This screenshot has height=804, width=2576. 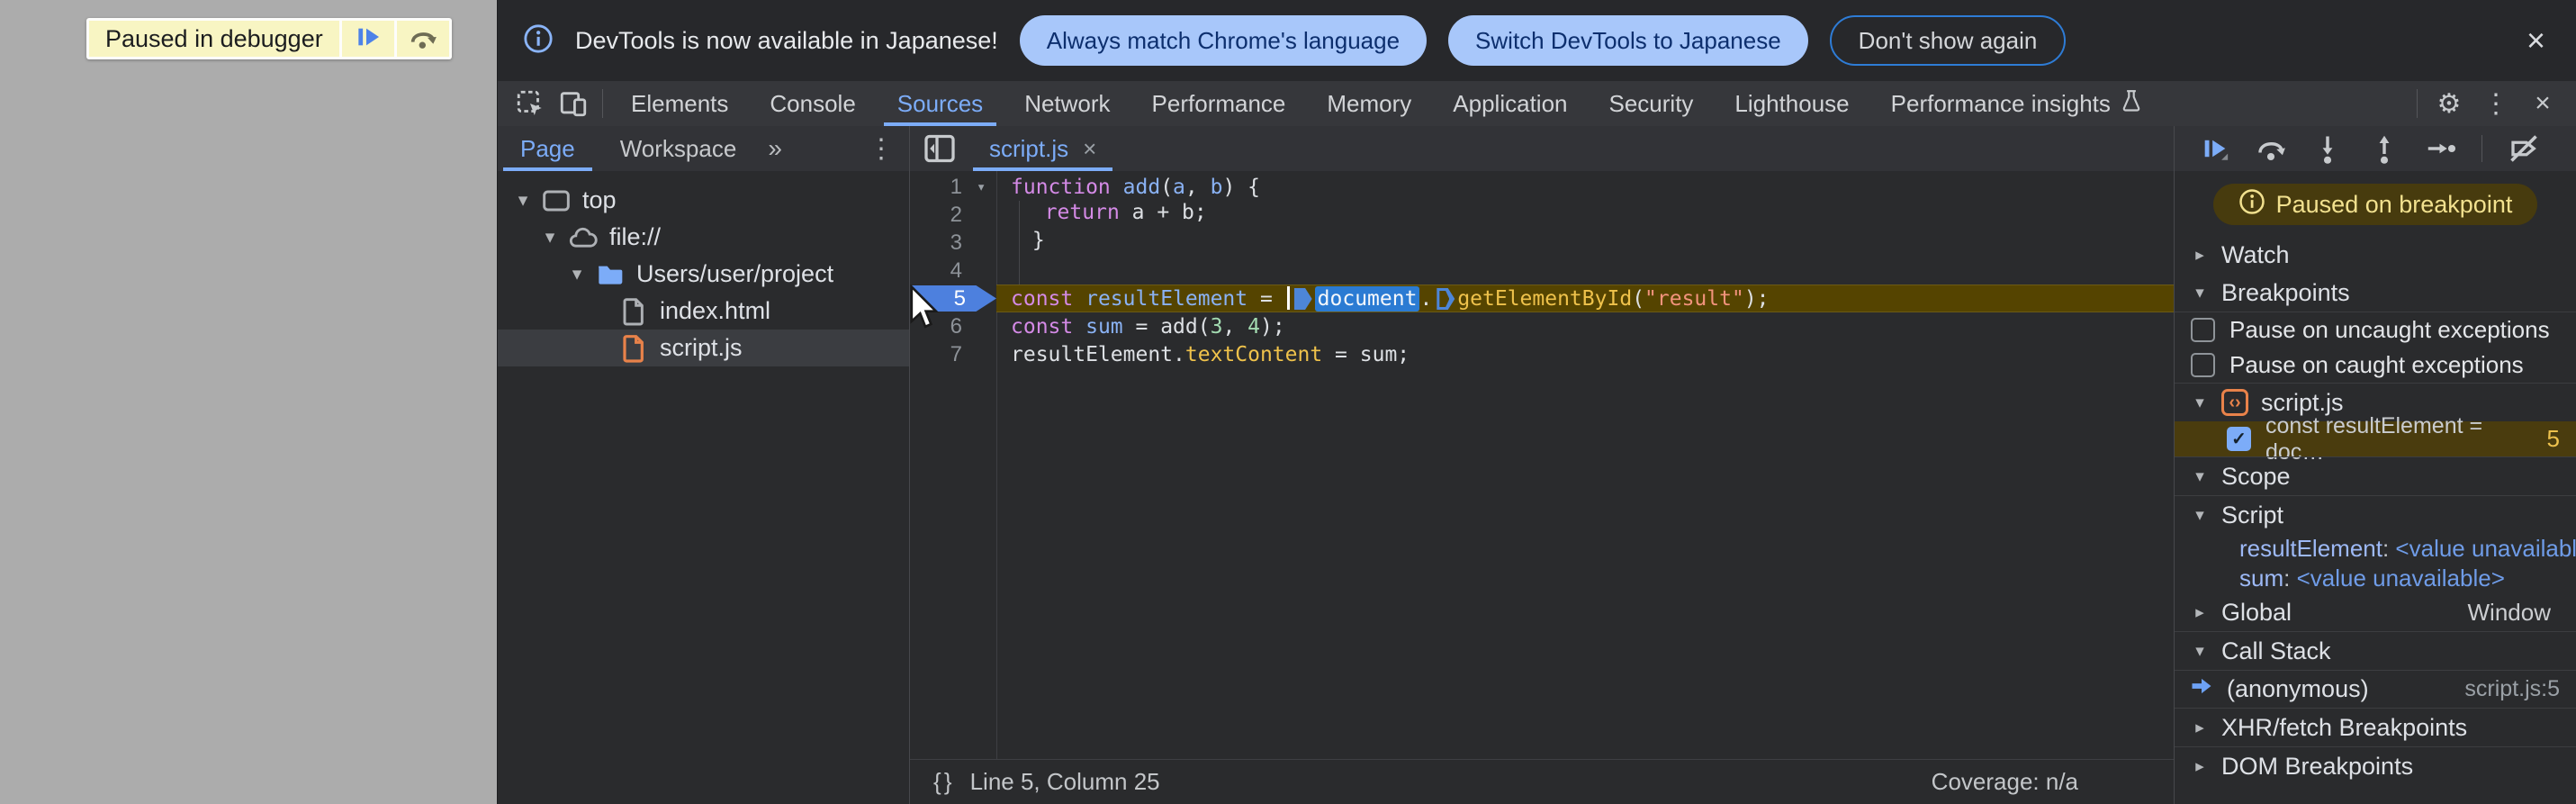 I want to click on inspect-element-icon, so click(x=530, y=103).